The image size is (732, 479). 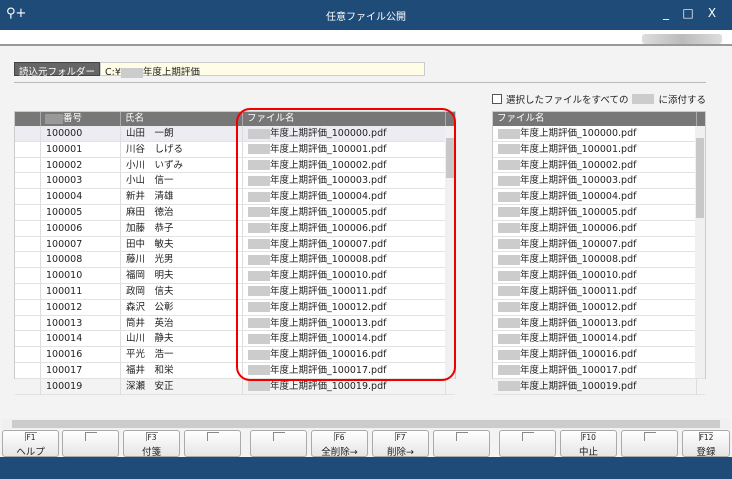 I want to click on file-name-text: 年度上期評価_100016.pdf, so click(x=578, y=355).